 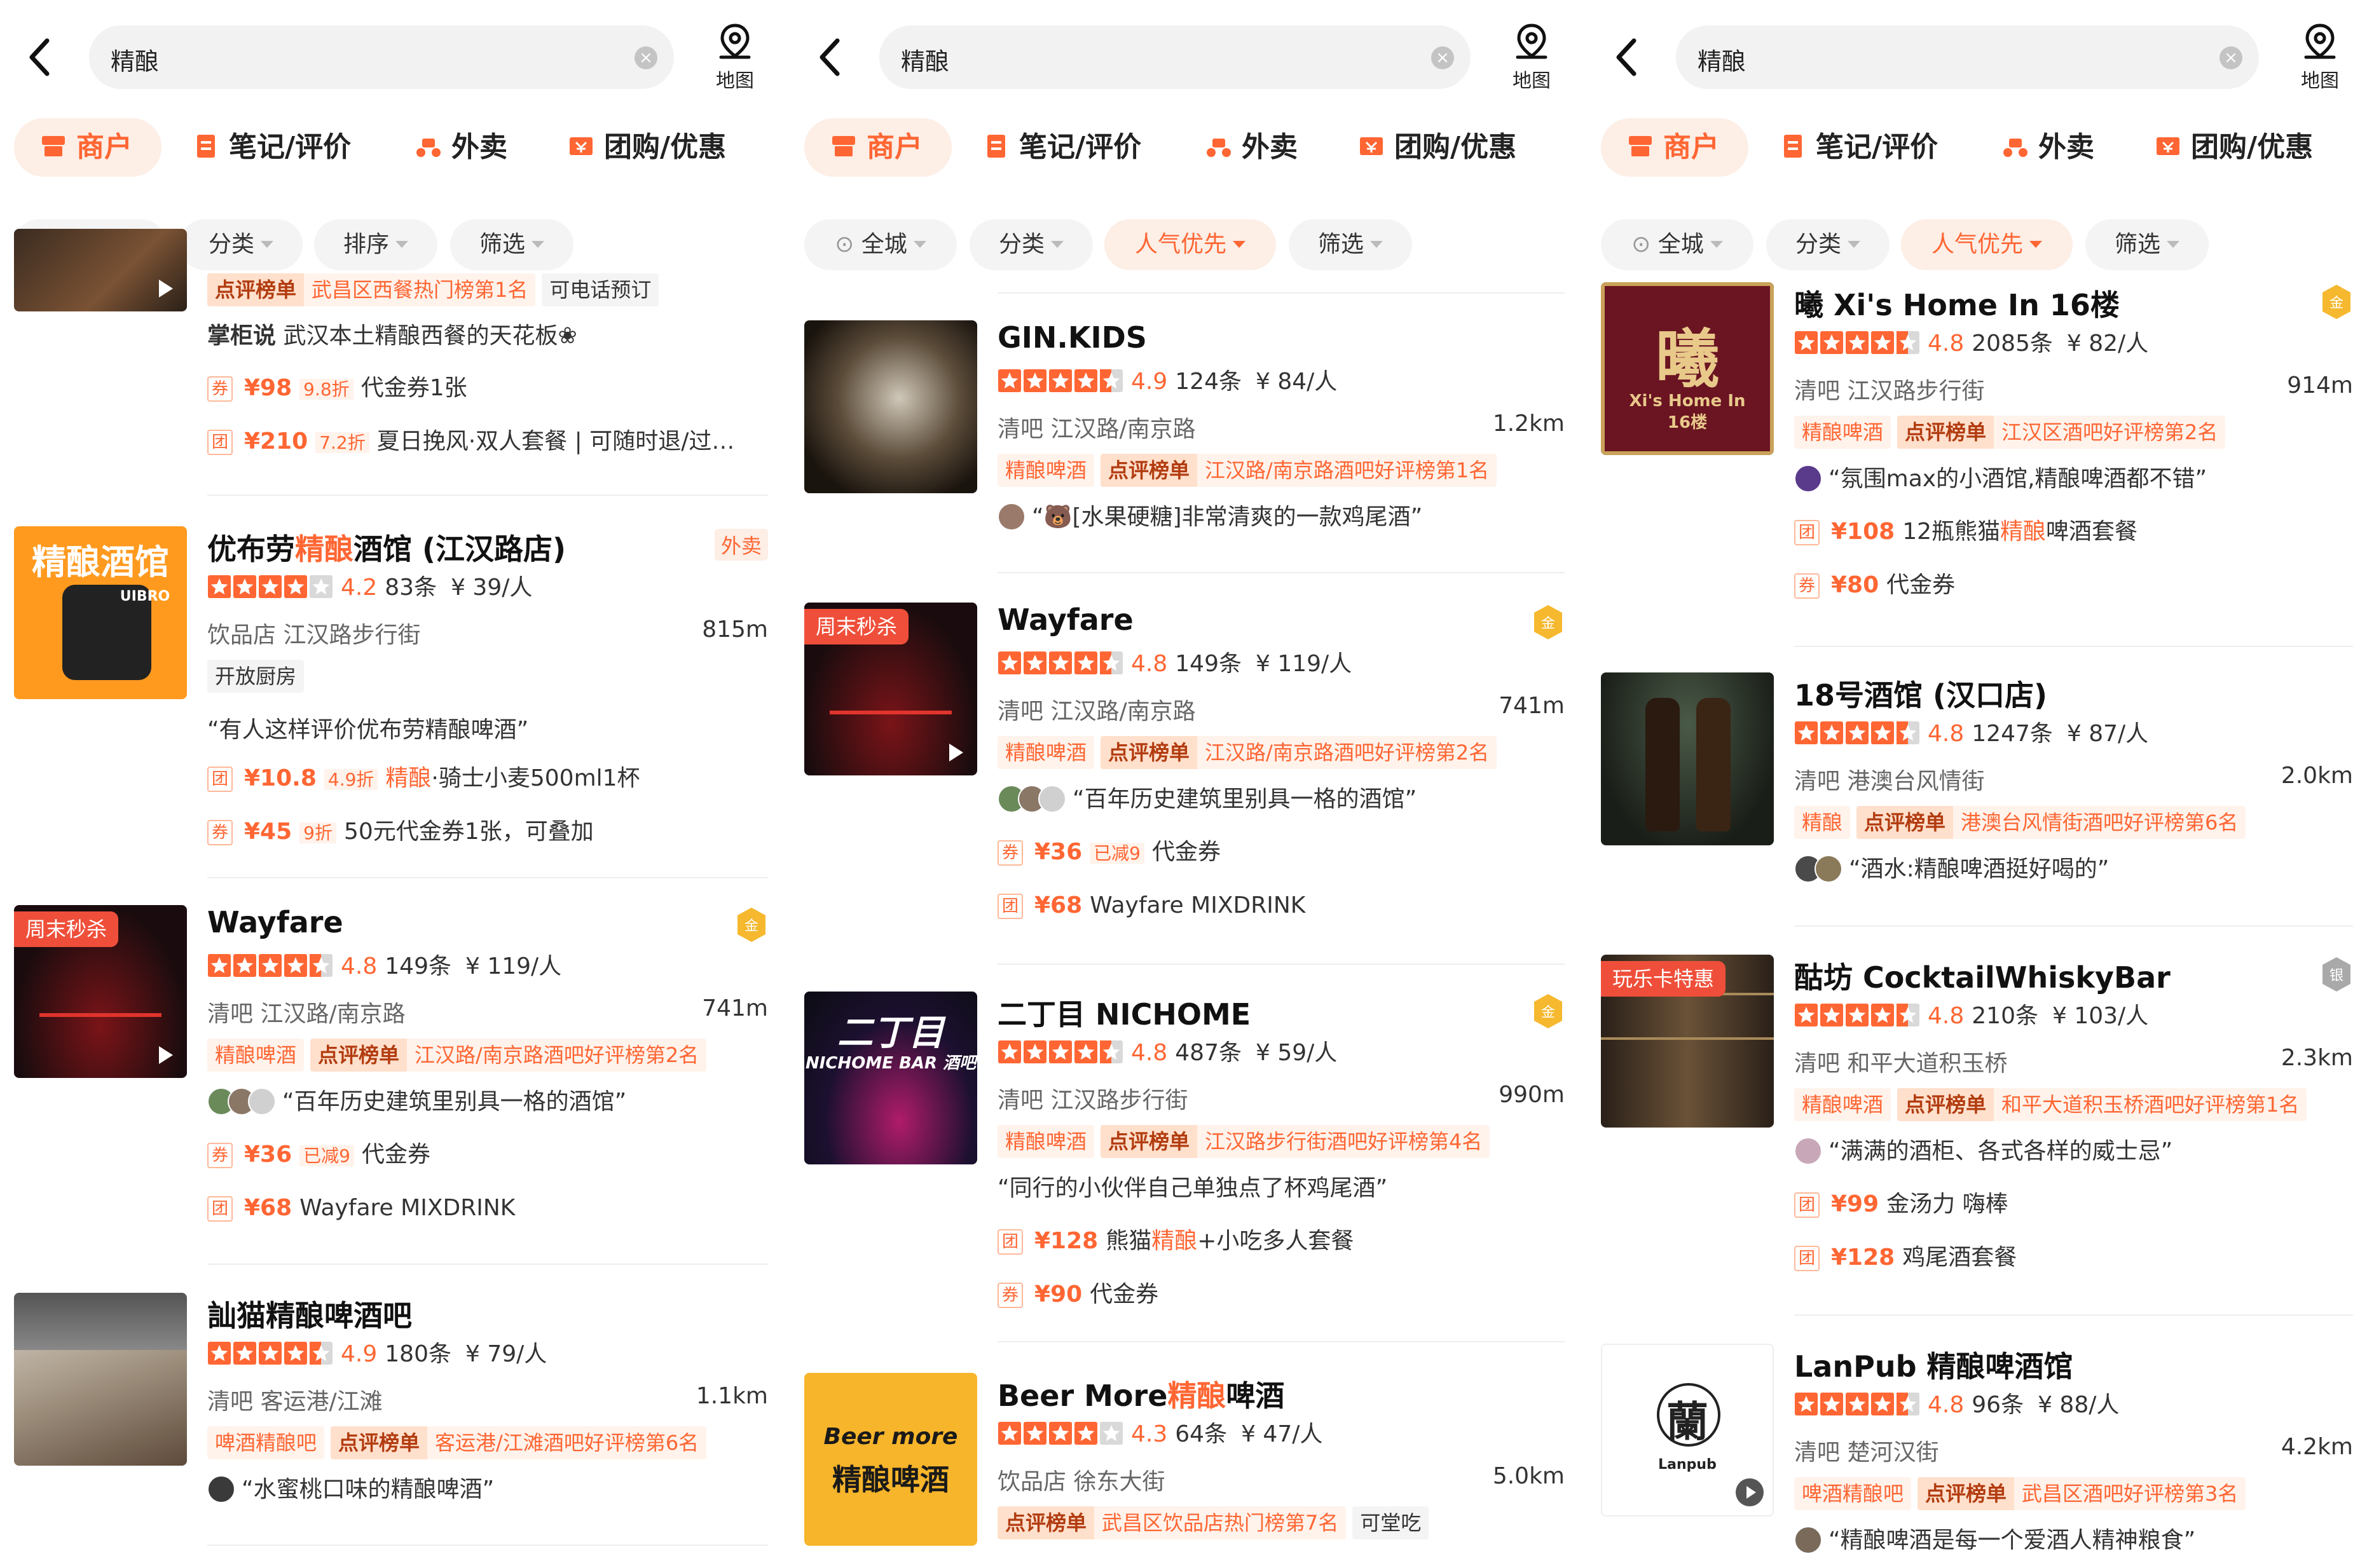 What do you see at coordinates (2102, 1104) in the screenshot?
I see `ranking-tag: 点评榜单 和平大道积玉桥酒吧好评榜第1名` at bounding box center [2102, 1104].